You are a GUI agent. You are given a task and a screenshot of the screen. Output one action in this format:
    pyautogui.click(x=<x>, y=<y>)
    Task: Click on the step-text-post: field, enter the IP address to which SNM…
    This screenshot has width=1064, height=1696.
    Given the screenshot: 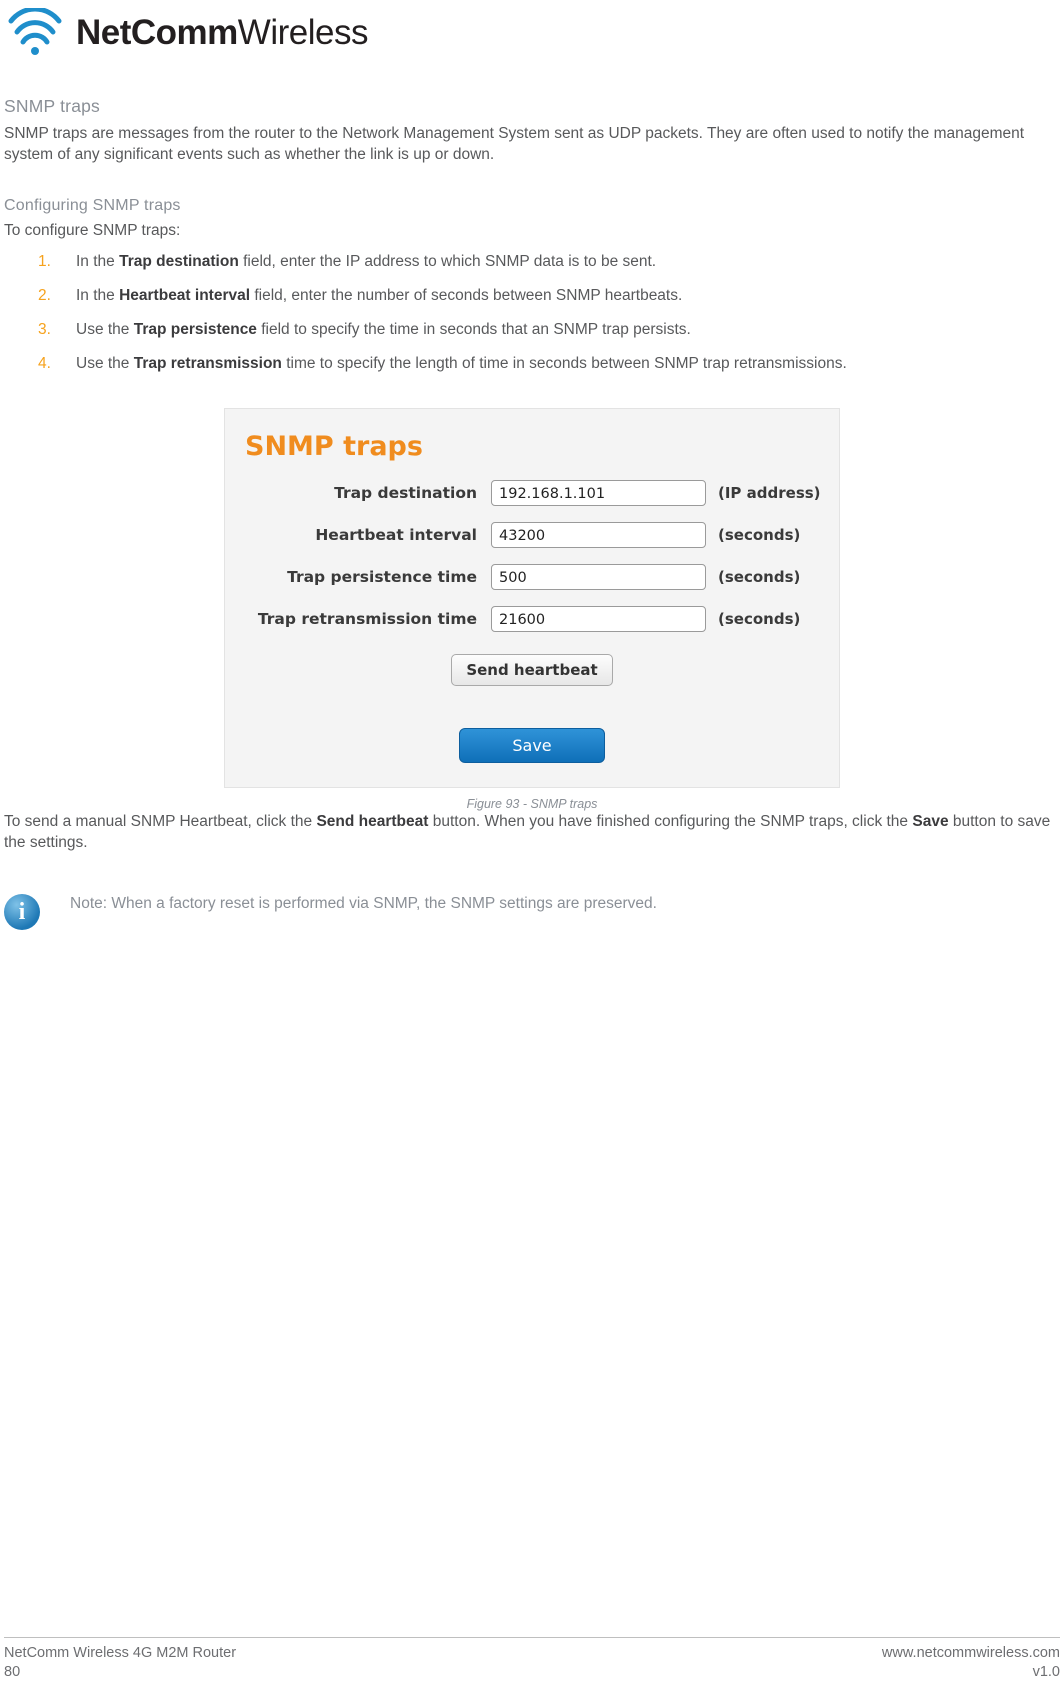 What is the action you would take?
    pyautogui.click(x=447, y=261)
    